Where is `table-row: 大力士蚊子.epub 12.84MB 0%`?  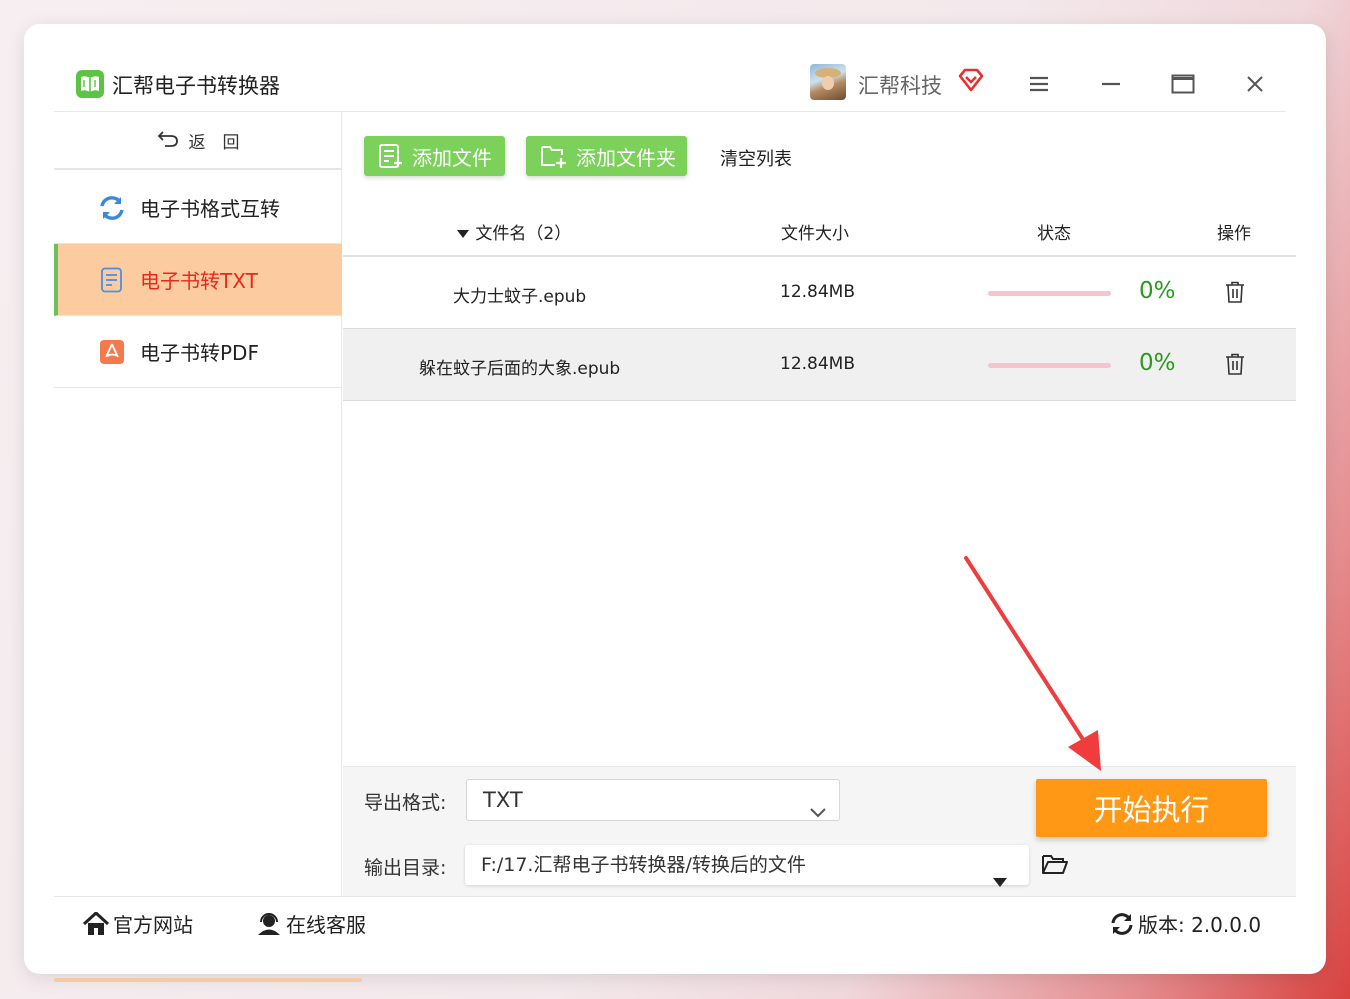 table-row: 大力士蚊子.epub 12.84MB 0% is located at coordinates (819, 293).